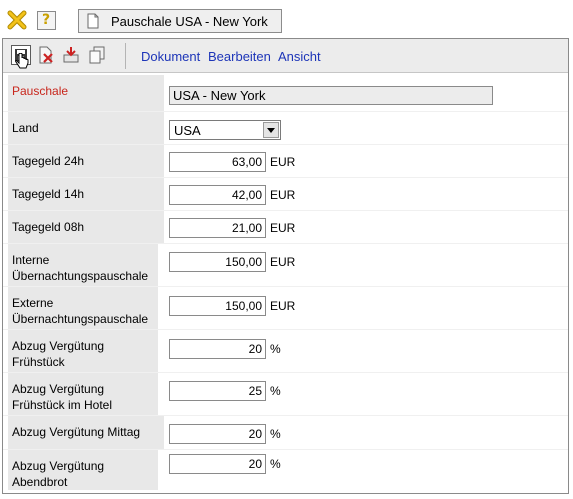  Describe the element at coordinates (170, 56) in the screenshot. I see `menu-dokument: Dokument` at that location.